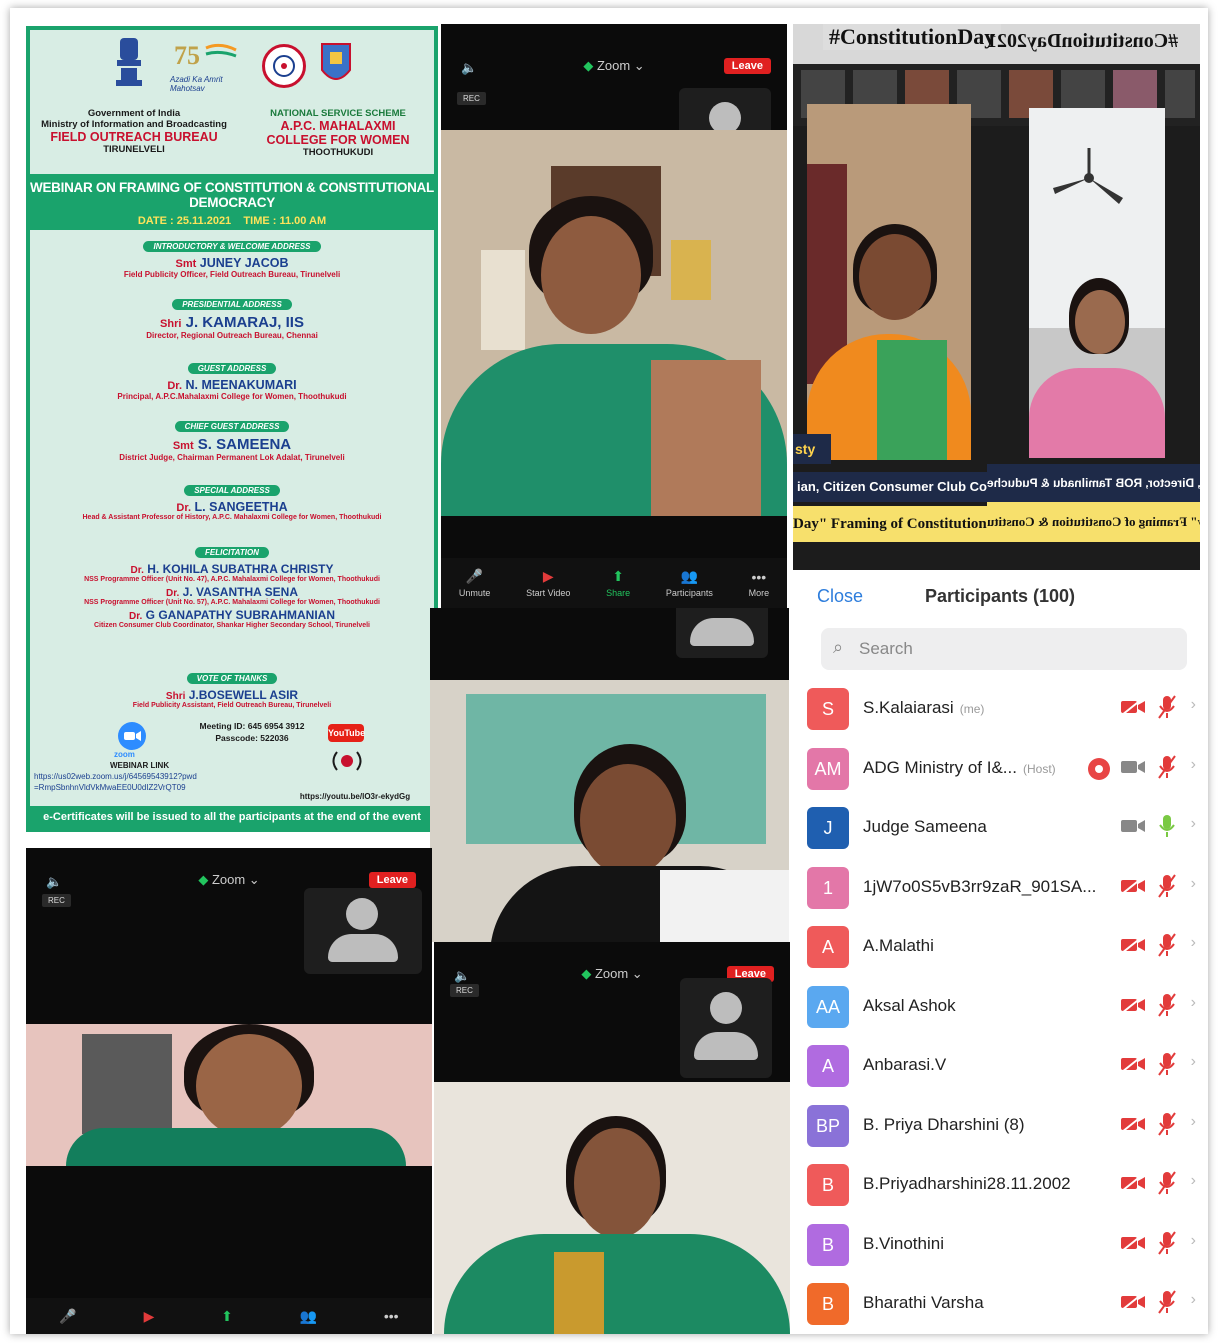 The image size is (1219, 1343). What do you see at coordinates (132, 736) in the screenshot?
I see `zoom-logo-icon` at bounding box center [132, 736].